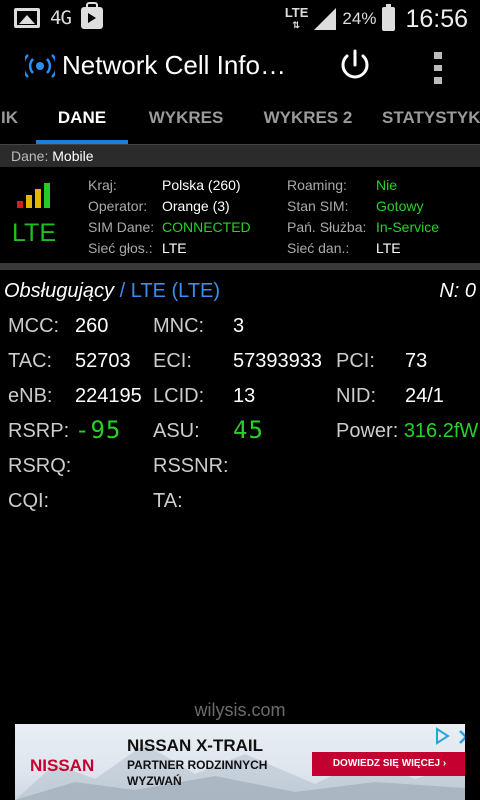  Describe the element at coordinates (408, 227) in the screenshot. I see `info-value: In-Service` at that location.